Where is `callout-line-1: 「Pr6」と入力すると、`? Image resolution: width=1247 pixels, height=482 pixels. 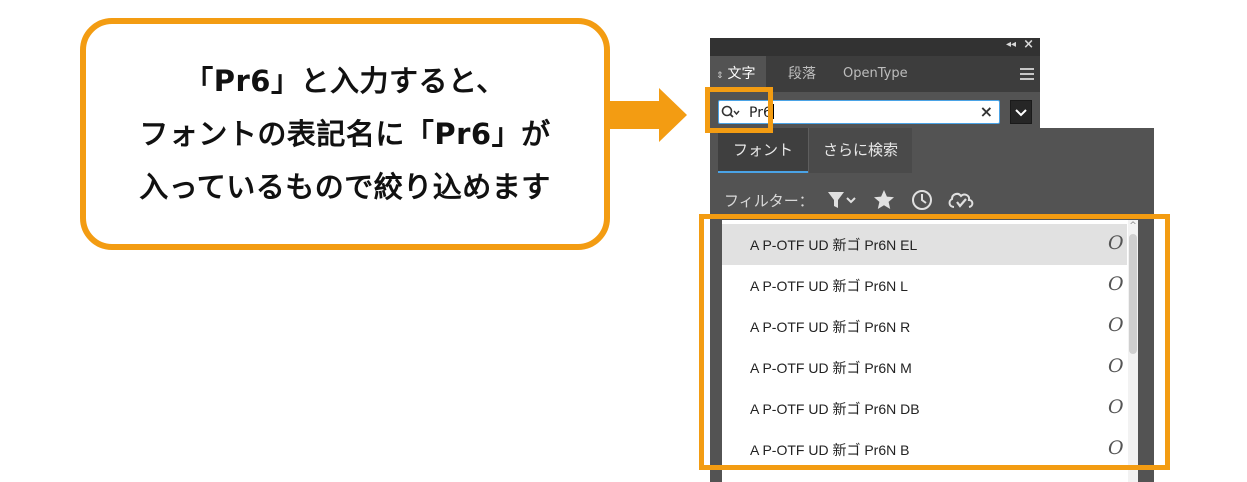
callout-line-1: 「Pr6」と入力すると、 is located at coordinates (345, 80).